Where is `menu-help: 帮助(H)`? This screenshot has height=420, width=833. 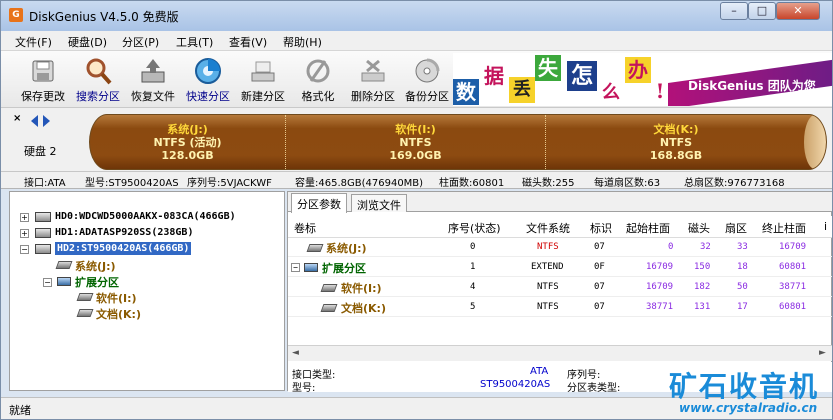
menu-help: 帮助(H) is located at coordinates (302, 42).